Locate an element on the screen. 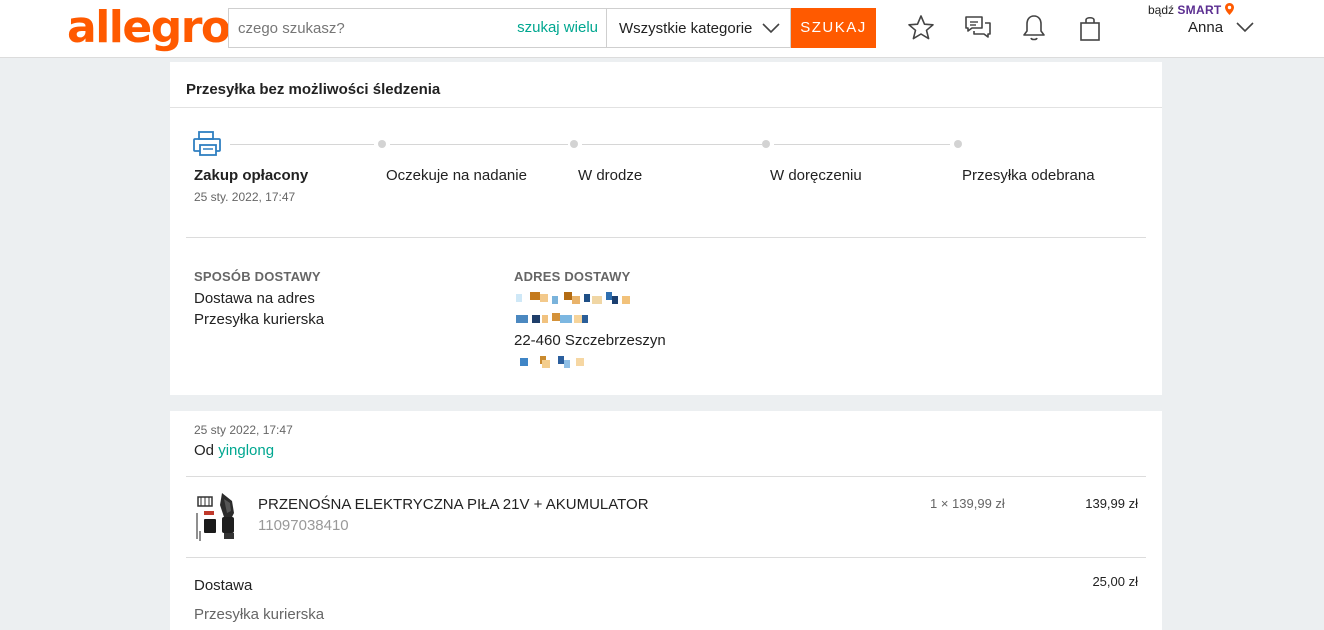  smart-prefix: bądź is located at coordinates (1161, 10).